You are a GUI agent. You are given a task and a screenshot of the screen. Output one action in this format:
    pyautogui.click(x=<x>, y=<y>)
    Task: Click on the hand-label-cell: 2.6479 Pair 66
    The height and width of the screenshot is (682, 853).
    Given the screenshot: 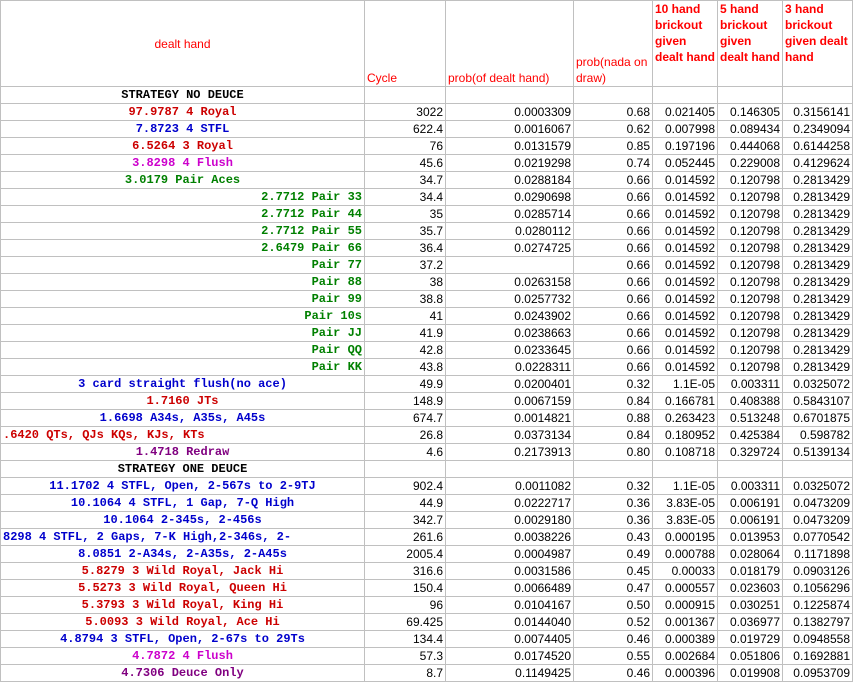 What is the action you would take?
    pyautogui.click(x=182, y=248)
    